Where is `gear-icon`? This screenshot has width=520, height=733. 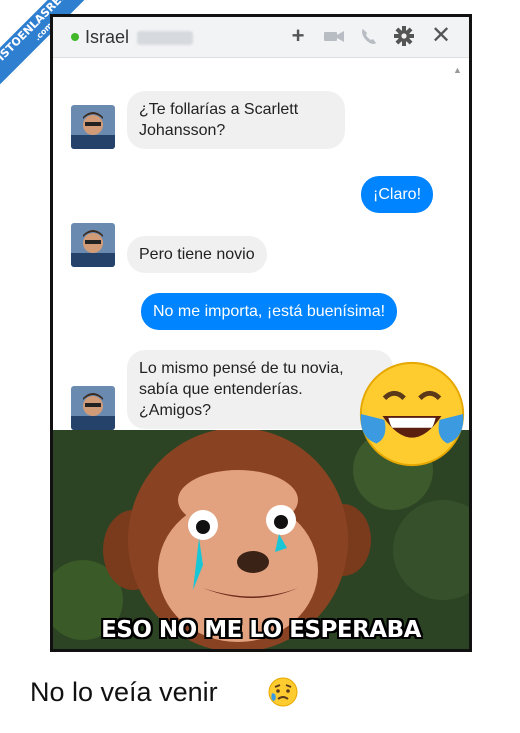
gear-icon is located at coordinates (404, 36).